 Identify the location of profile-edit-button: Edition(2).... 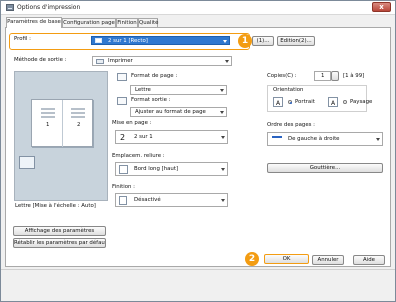
(296, 41).